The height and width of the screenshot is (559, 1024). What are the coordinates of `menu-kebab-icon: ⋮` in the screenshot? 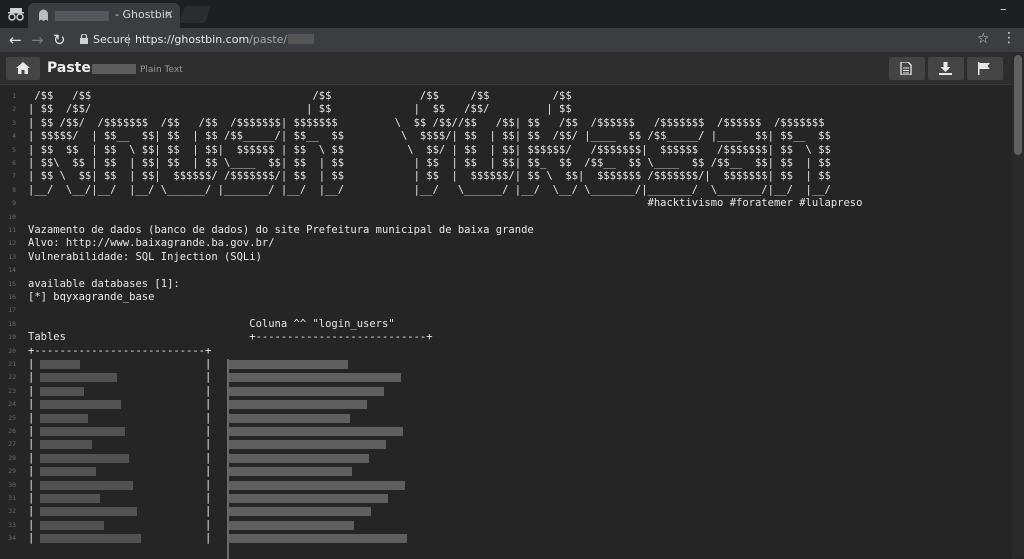 It's located at (1009, 38).